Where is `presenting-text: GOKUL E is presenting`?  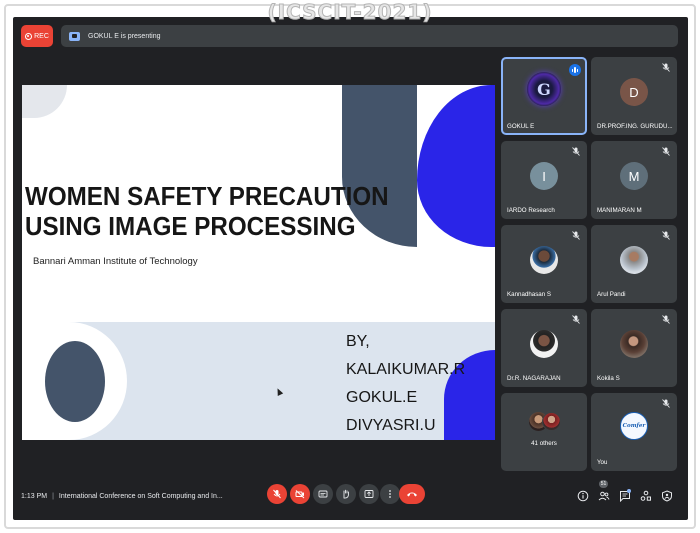
presenting-text: GOKUL E is presenting is located at coordinates (124, 36).